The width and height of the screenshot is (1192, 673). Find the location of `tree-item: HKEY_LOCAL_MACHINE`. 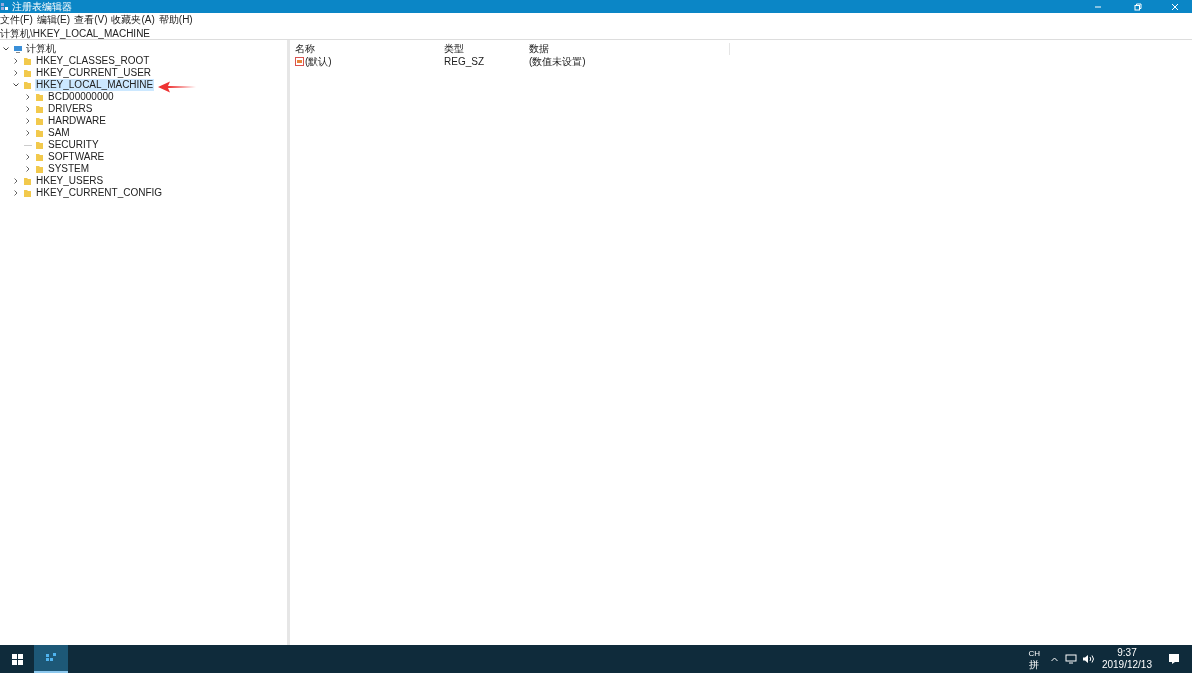

tree-item: HKEY_LOCAL_MACHINE is located at coordinates (95, 85).